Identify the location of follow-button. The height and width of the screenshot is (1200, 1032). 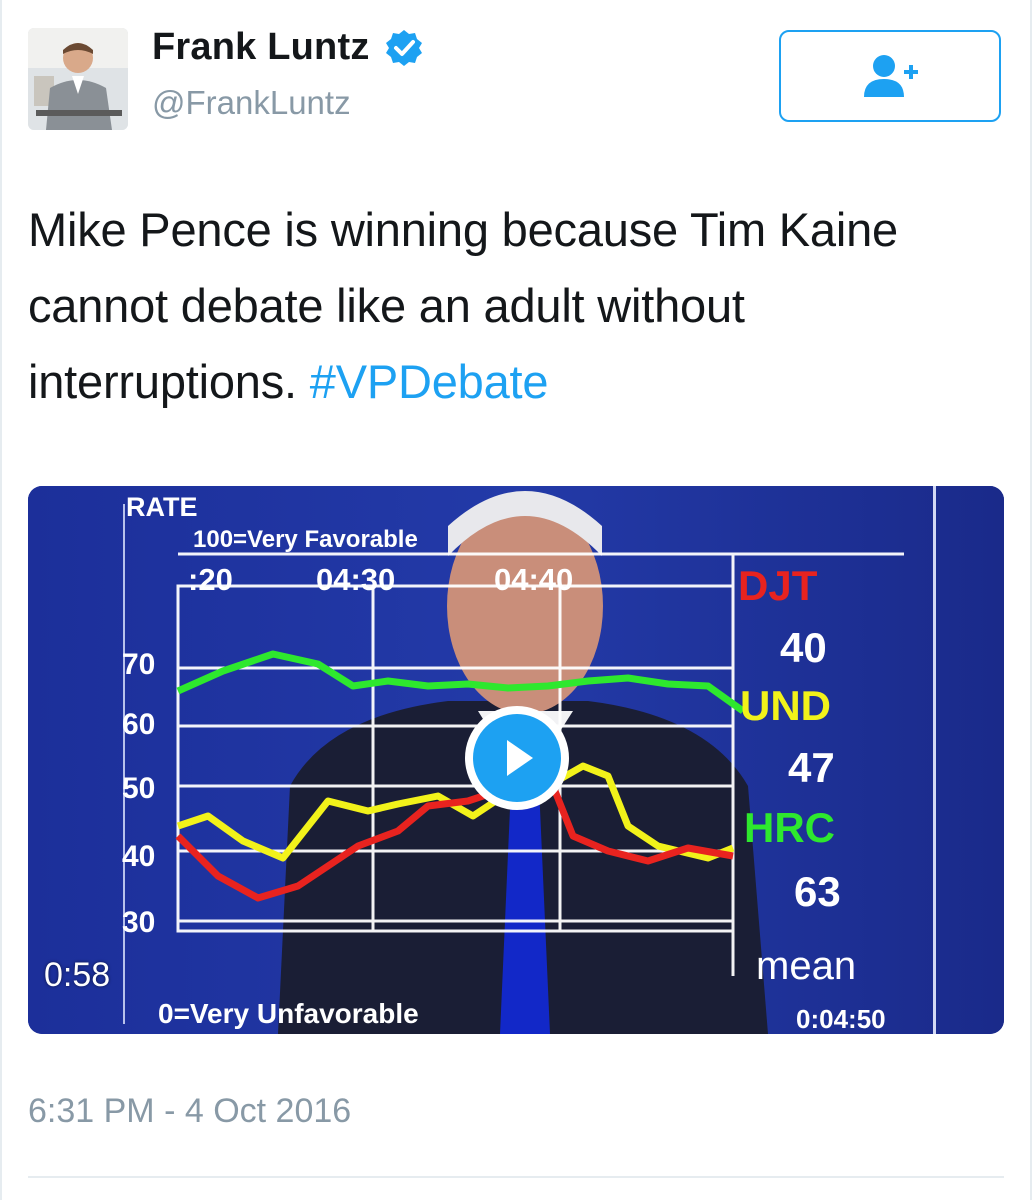
(890, 76).